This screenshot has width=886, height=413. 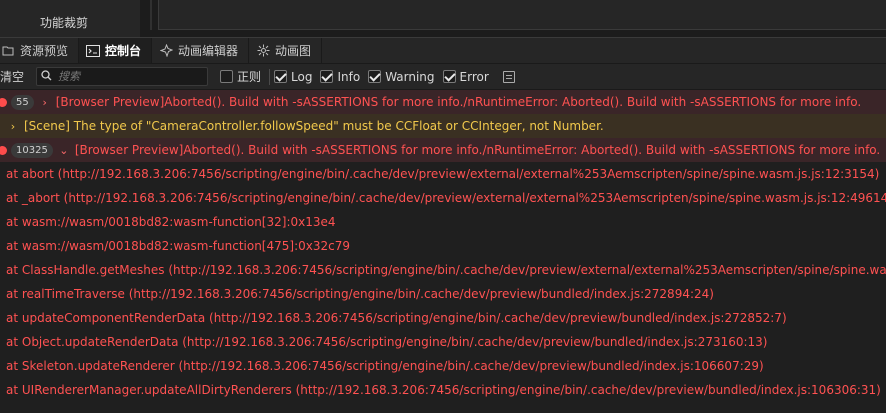 I want to click on tab-label: 动画图, so click(x=293, y=51).